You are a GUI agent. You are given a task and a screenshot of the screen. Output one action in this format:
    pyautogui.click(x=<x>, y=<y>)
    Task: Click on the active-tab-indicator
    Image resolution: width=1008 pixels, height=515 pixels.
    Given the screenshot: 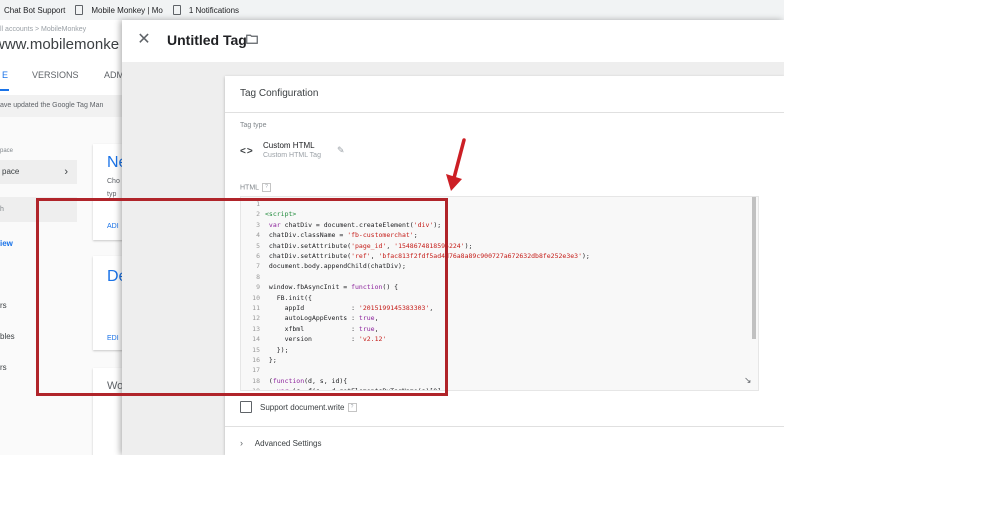 What is the action you would take?
    pyautogui.click(x=4, y=90)
    